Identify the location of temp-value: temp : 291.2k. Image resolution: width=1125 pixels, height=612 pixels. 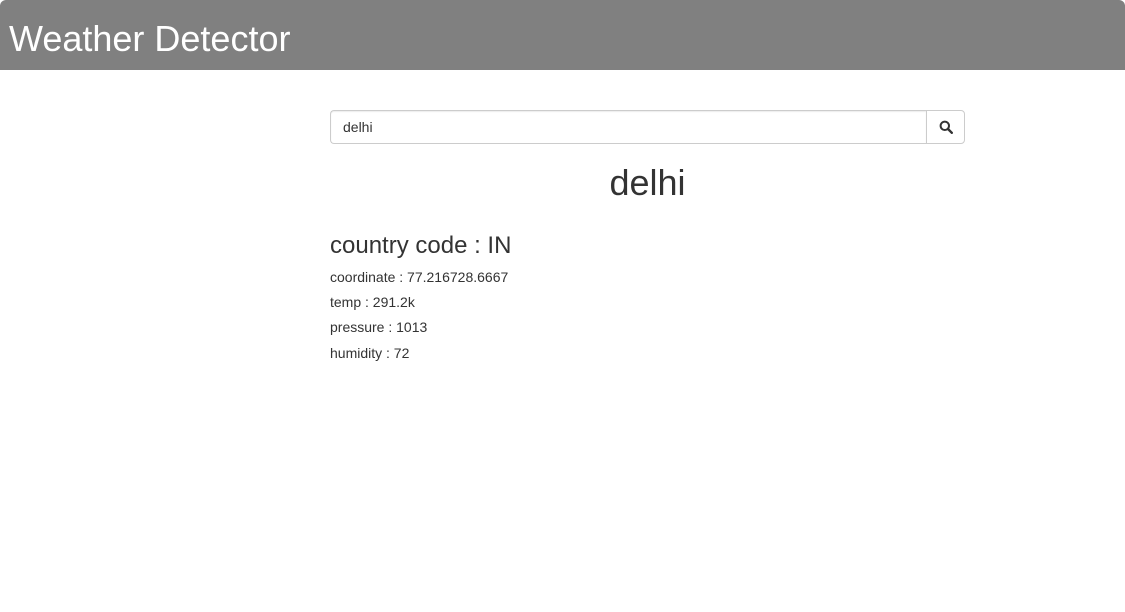
(372, 302).